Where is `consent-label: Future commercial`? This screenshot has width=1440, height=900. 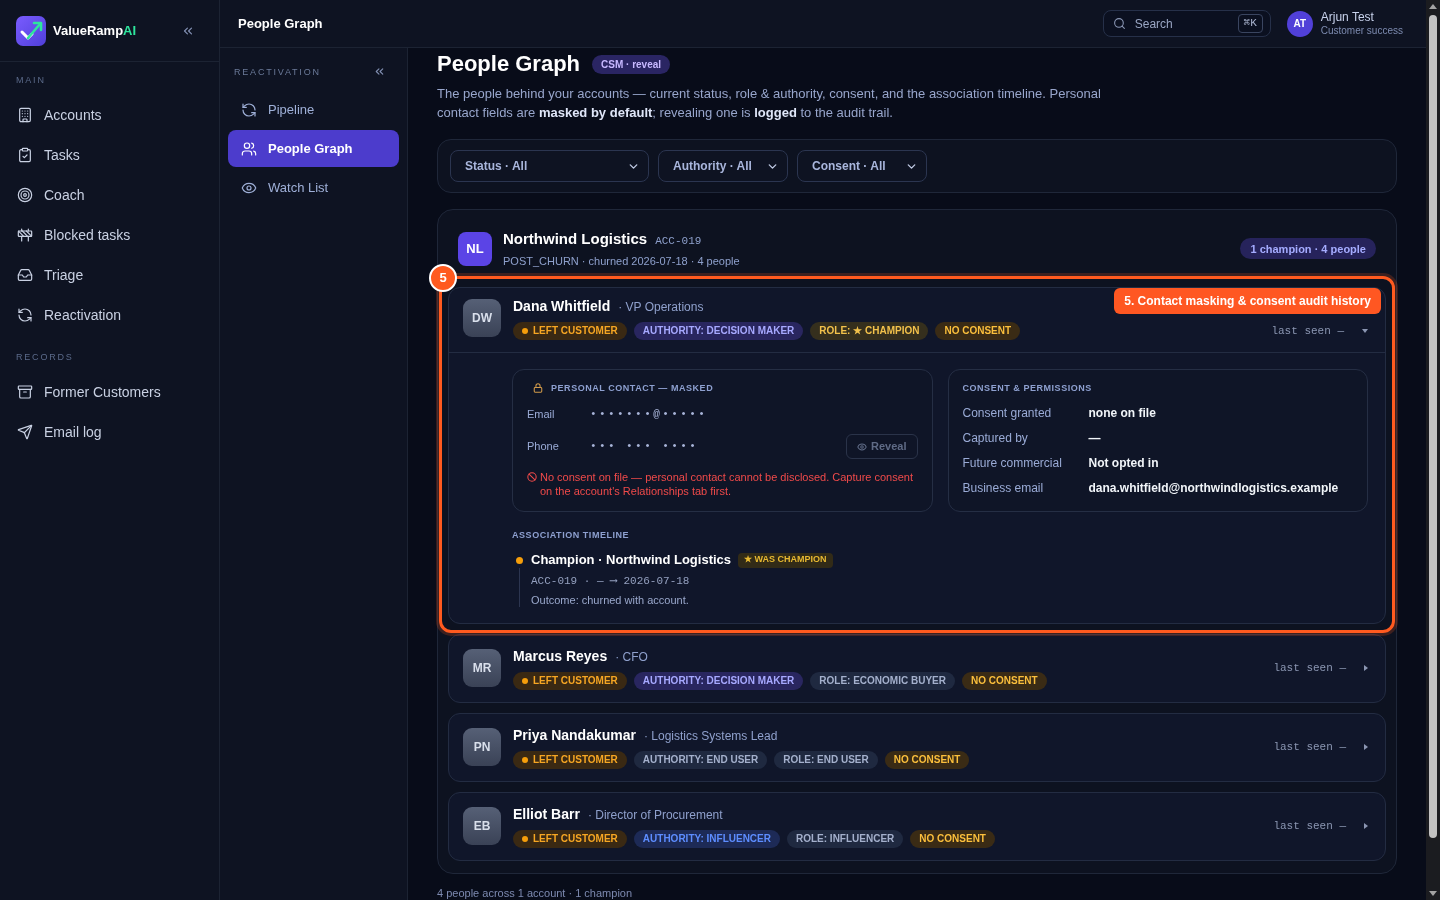 consent-label: Future commercial is located at coordinates (1012, 463).